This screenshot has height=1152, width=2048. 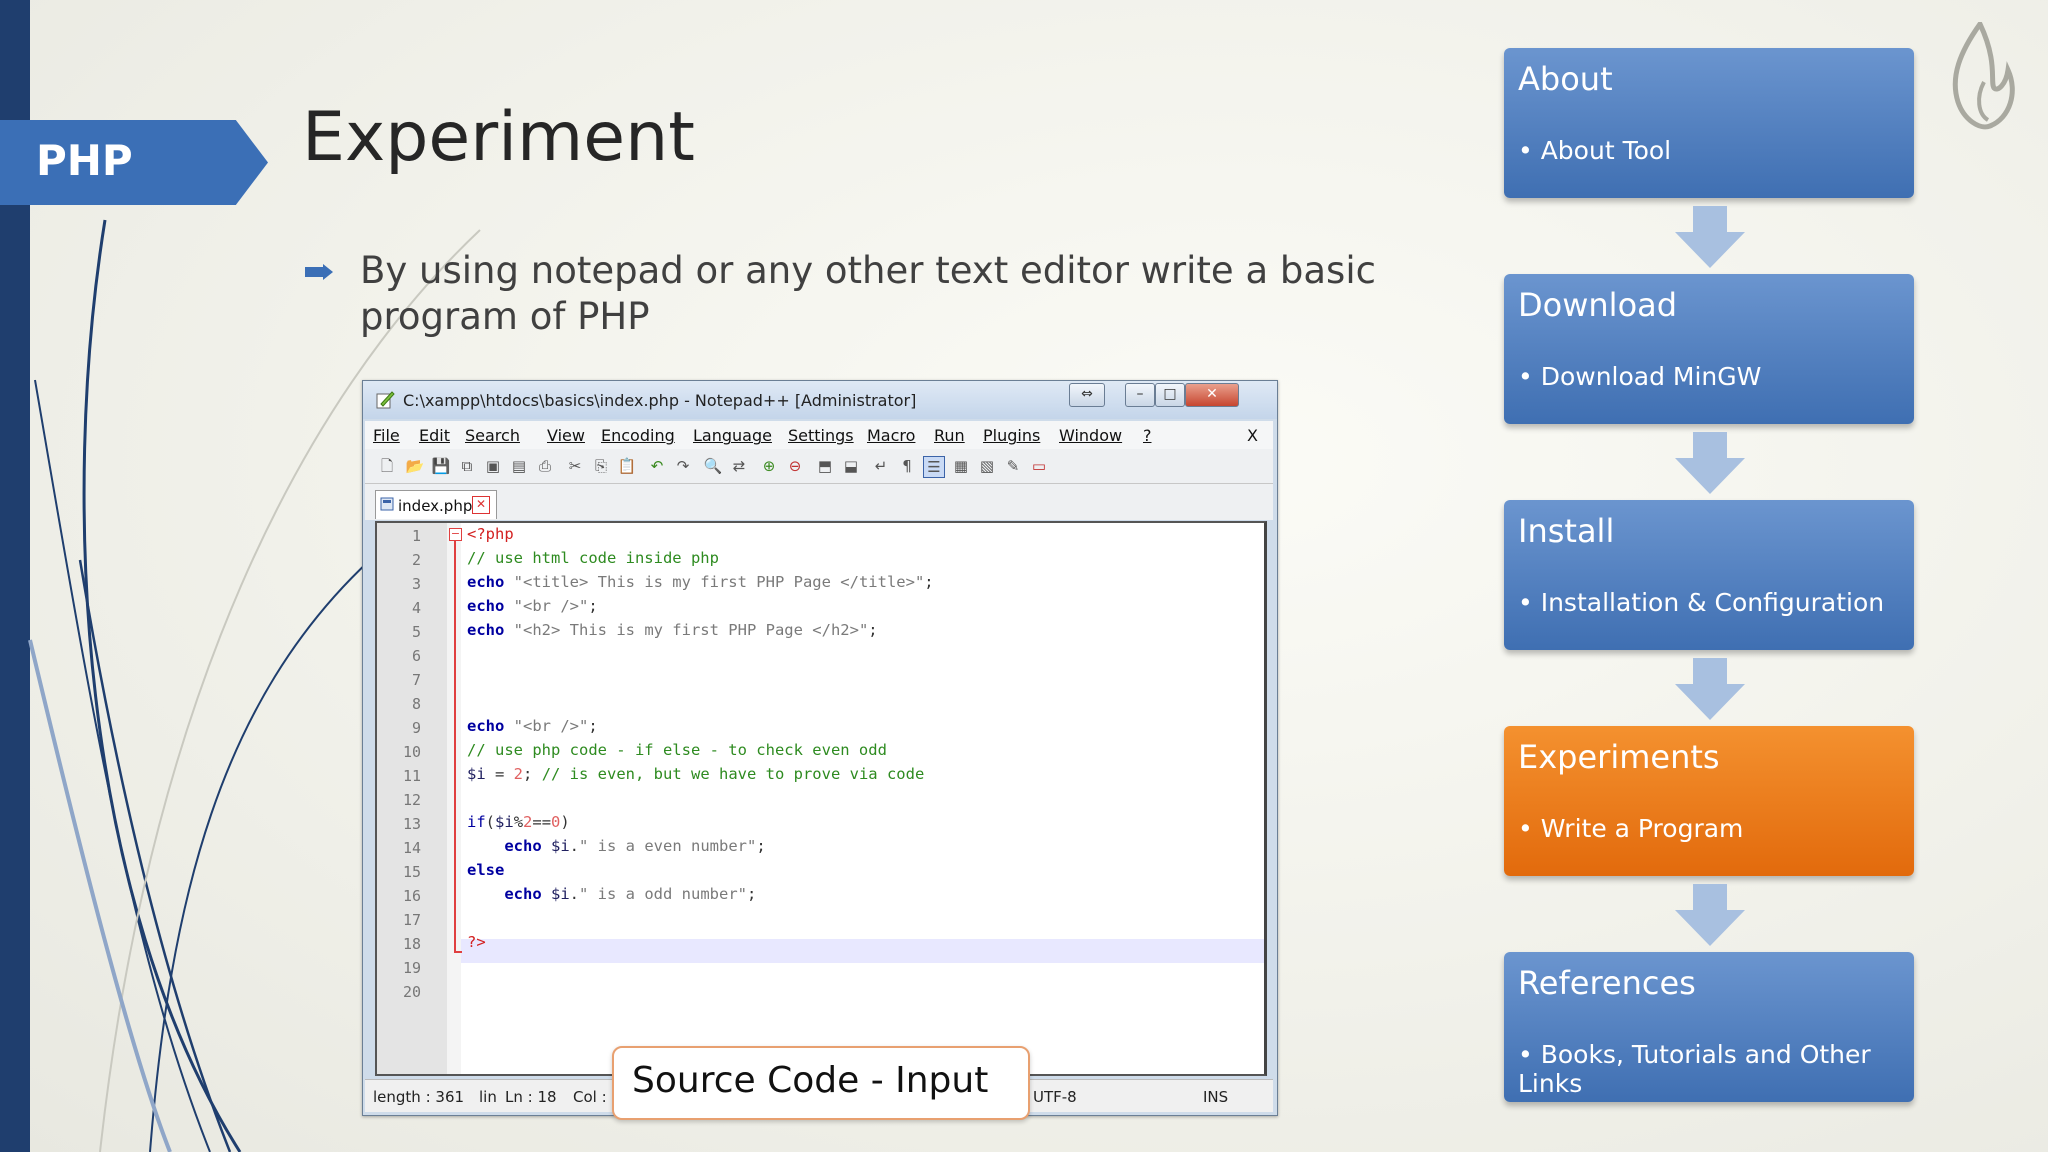 I want to click on tab-close-icon: ✕, so click(x=481, y=505).